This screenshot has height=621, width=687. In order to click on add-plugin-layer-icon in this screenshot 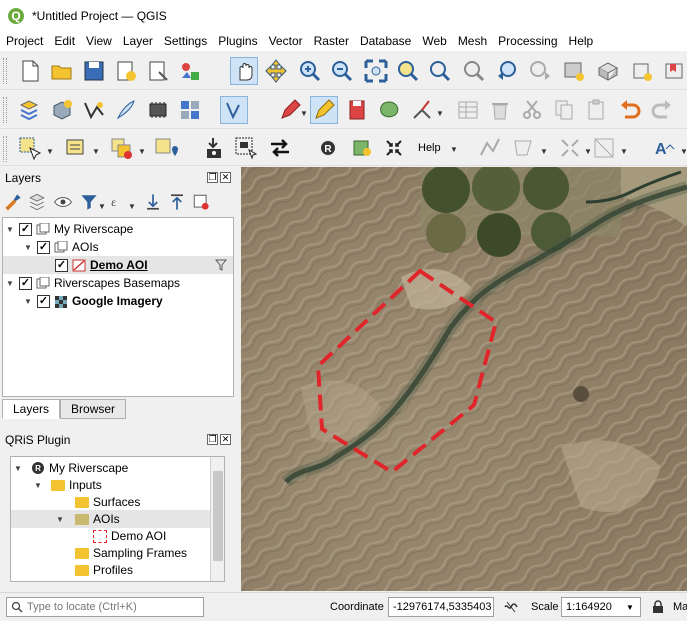, I will do `click(362, 148)`.